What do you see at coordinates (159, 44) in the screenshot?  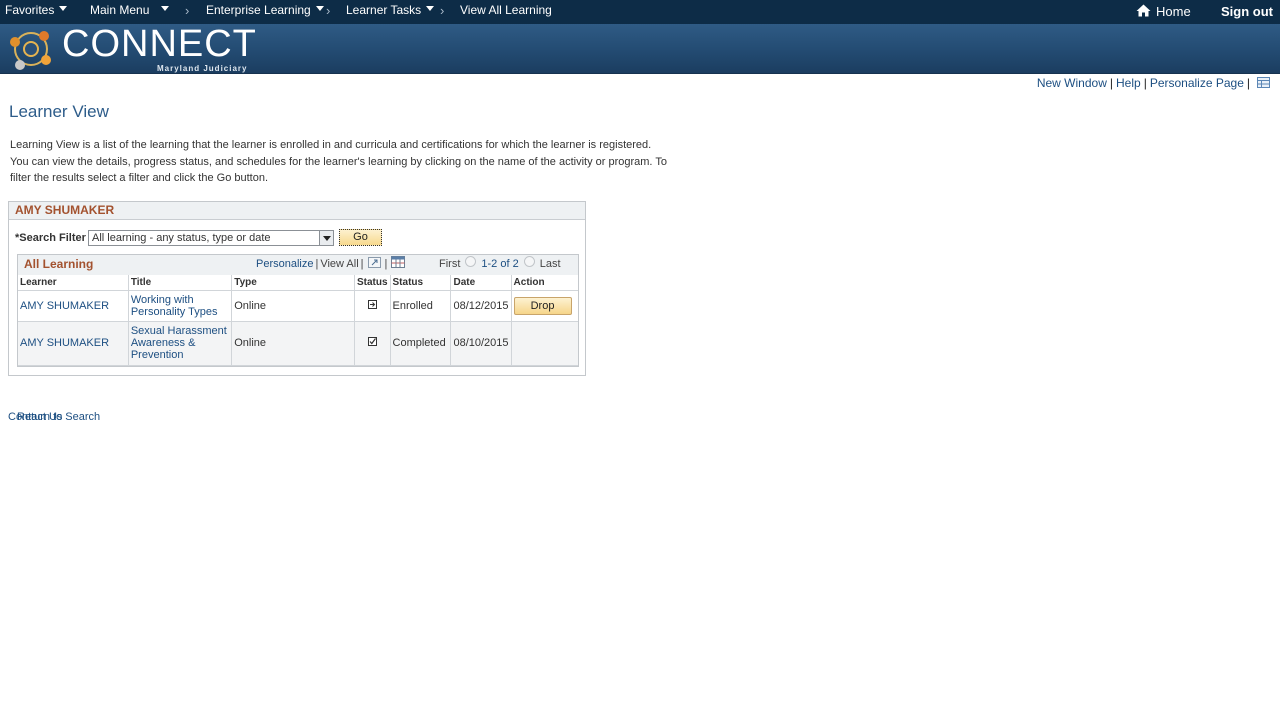 I see `connect-logo-text: CONNECT` at bounding box center [159, 44].